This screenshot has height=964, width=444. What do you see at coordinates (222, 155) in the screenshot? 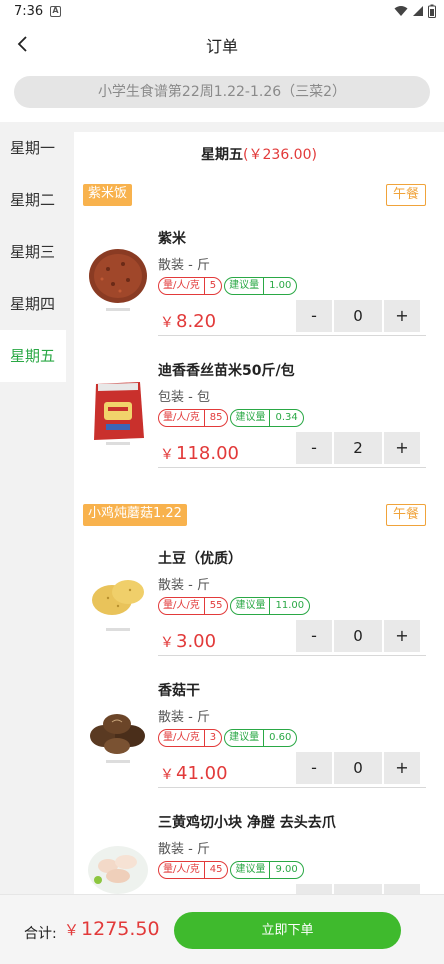
I see `day-name: 星期五` at bounding box center [222, 155].